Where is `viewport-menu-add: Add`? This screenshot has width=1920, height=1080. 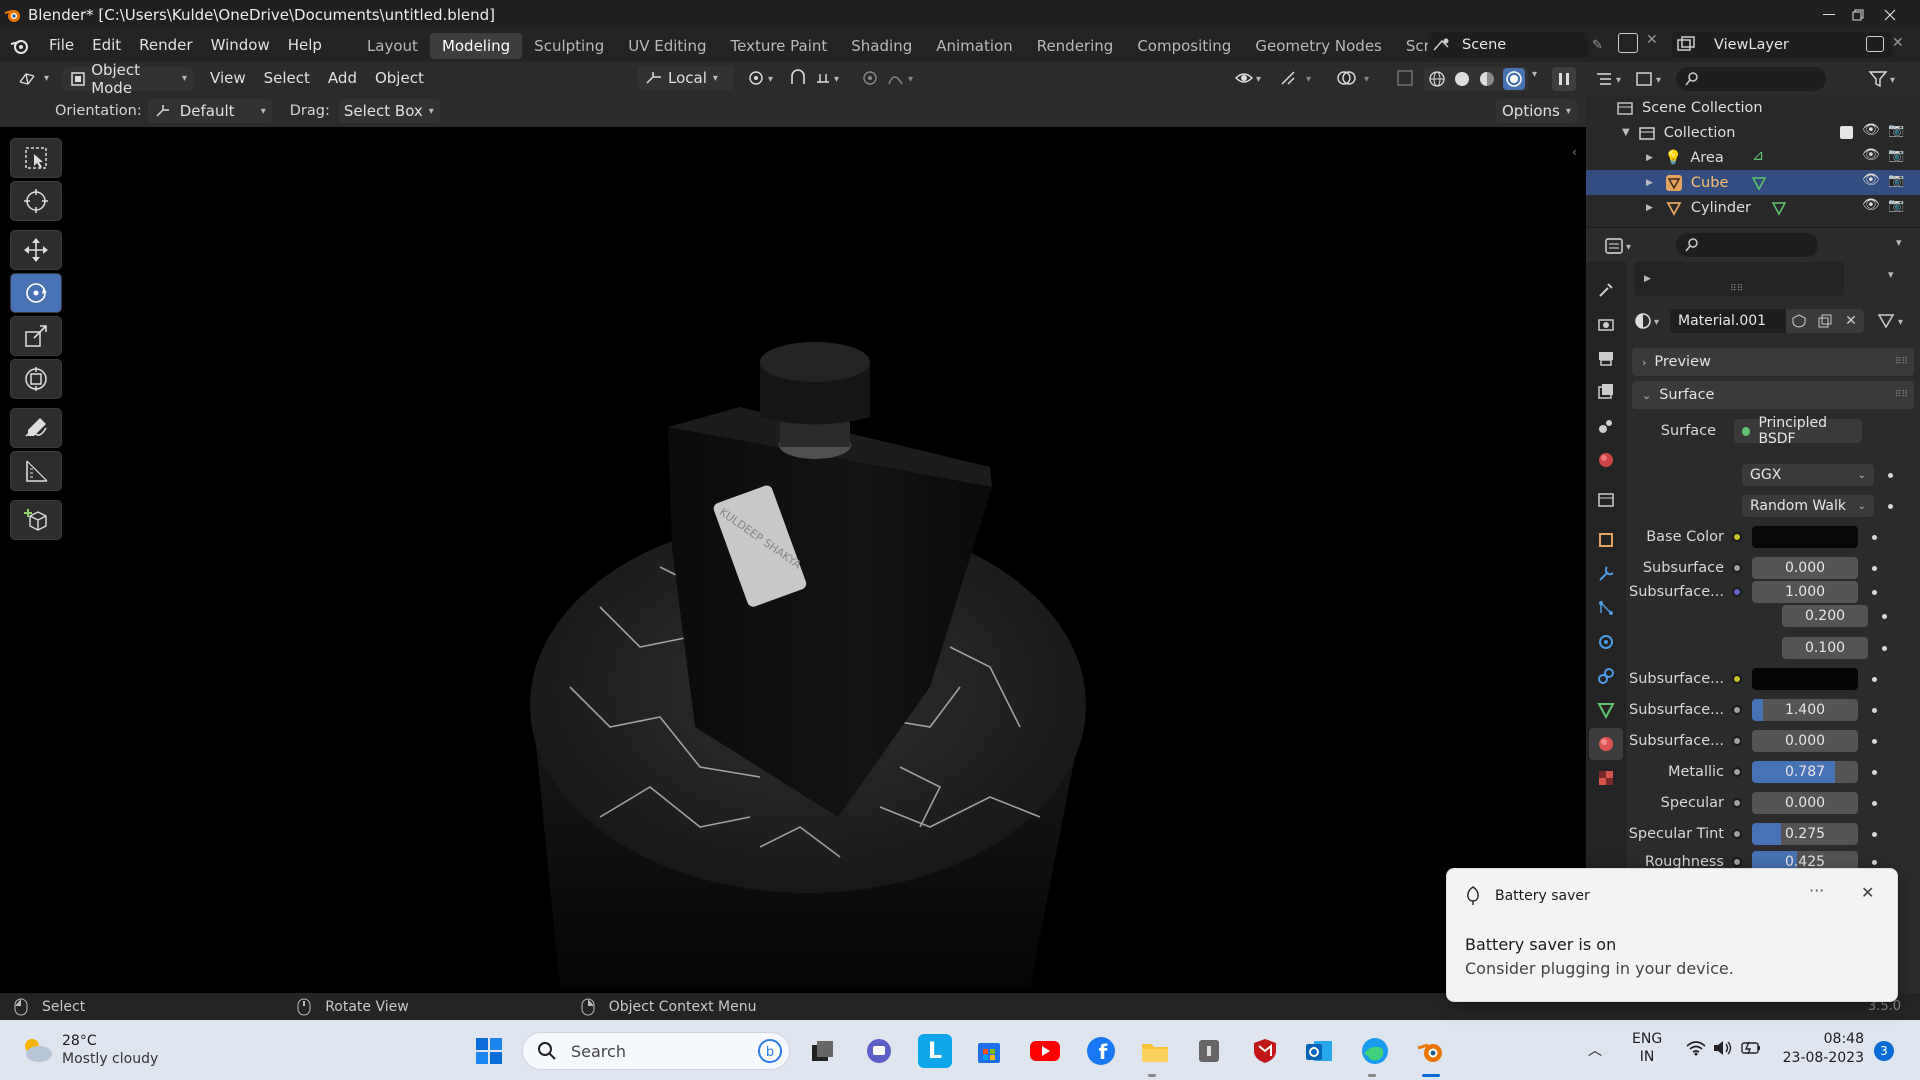
viewport-menu-add: Add is located at coordinates (342, 78).